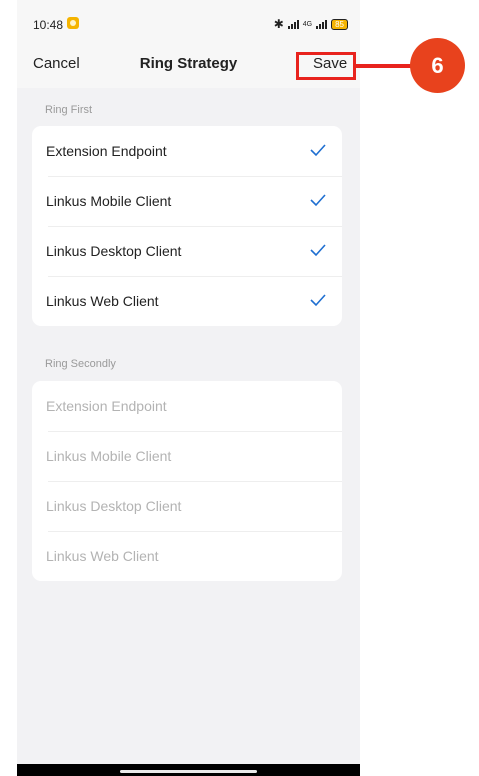  I want to click on bluetooth-icon: ✱, so click(278, 24).